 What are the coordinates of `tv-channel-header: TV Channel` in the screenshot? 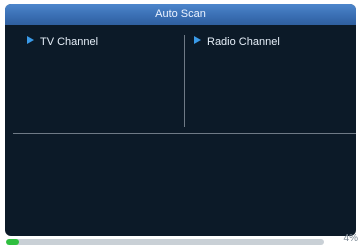 It's located at (62, 42).